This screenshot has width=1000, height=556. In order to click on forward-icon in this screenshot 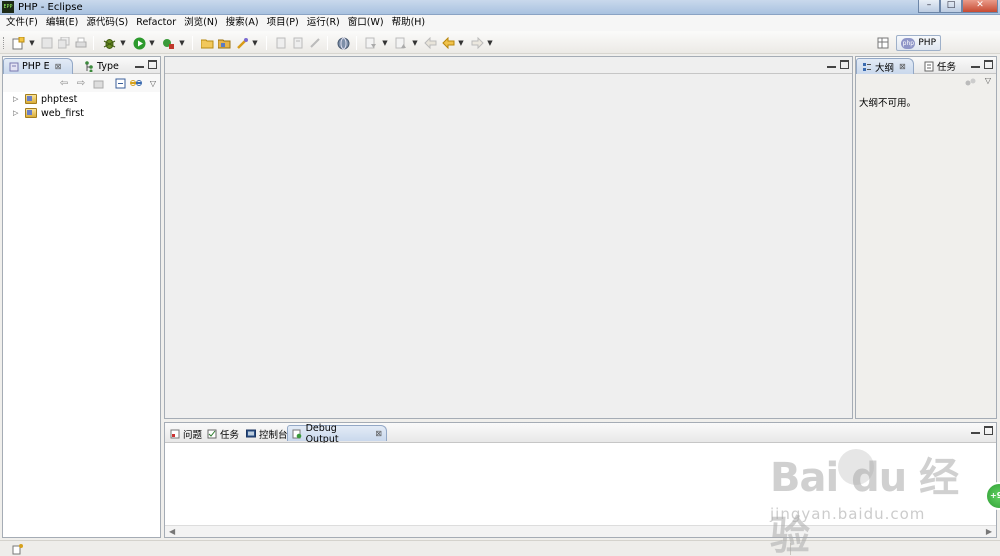, I will do `click(477, 43)`.